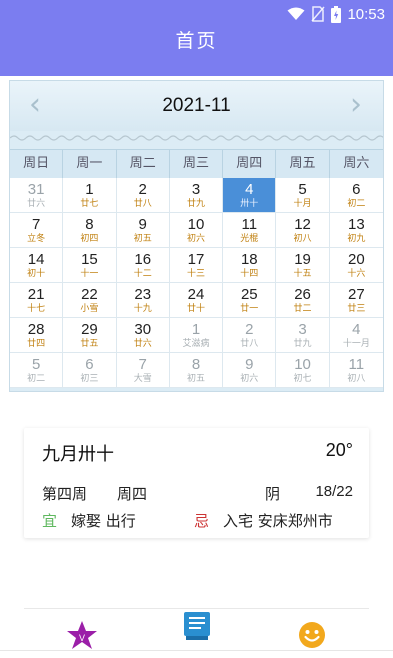 This screenshot has width=393, height=658. Describe the element at coordinates (143, 164) in the screenshot. I see `weekday-label: 周二` at that location.